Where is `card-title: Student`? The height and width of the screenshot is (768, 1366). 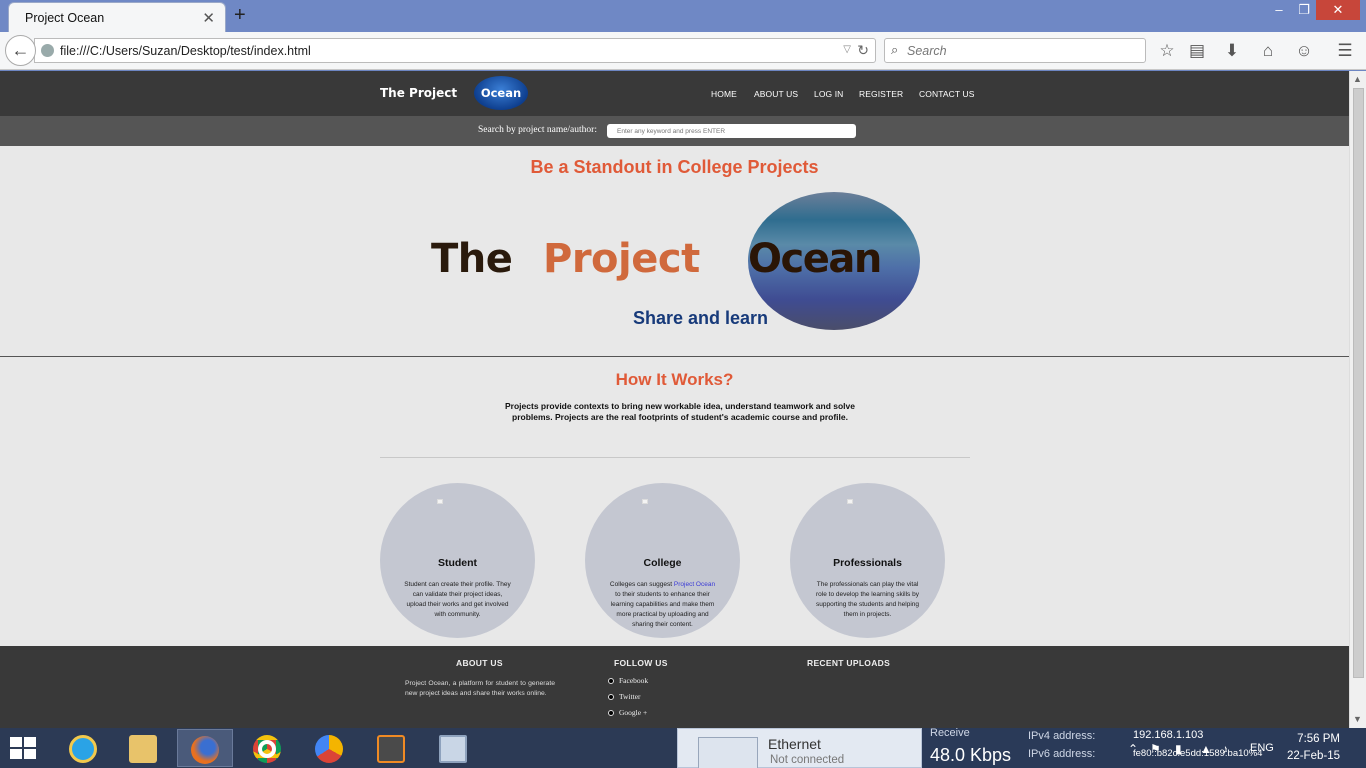 card-title: Student is located at coordinates (457, 563).